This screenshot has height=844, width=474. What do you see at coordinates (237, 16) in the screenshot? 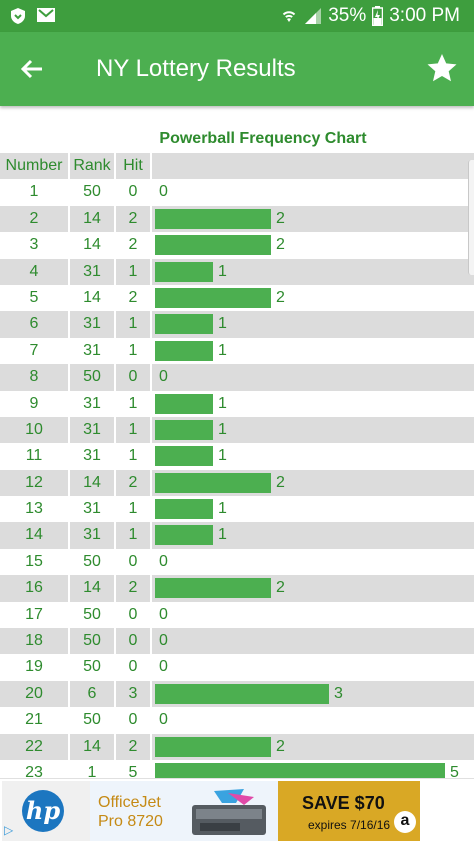
I see `status-bar: 35% 3:00 PM` at bounding box center [237, 16].